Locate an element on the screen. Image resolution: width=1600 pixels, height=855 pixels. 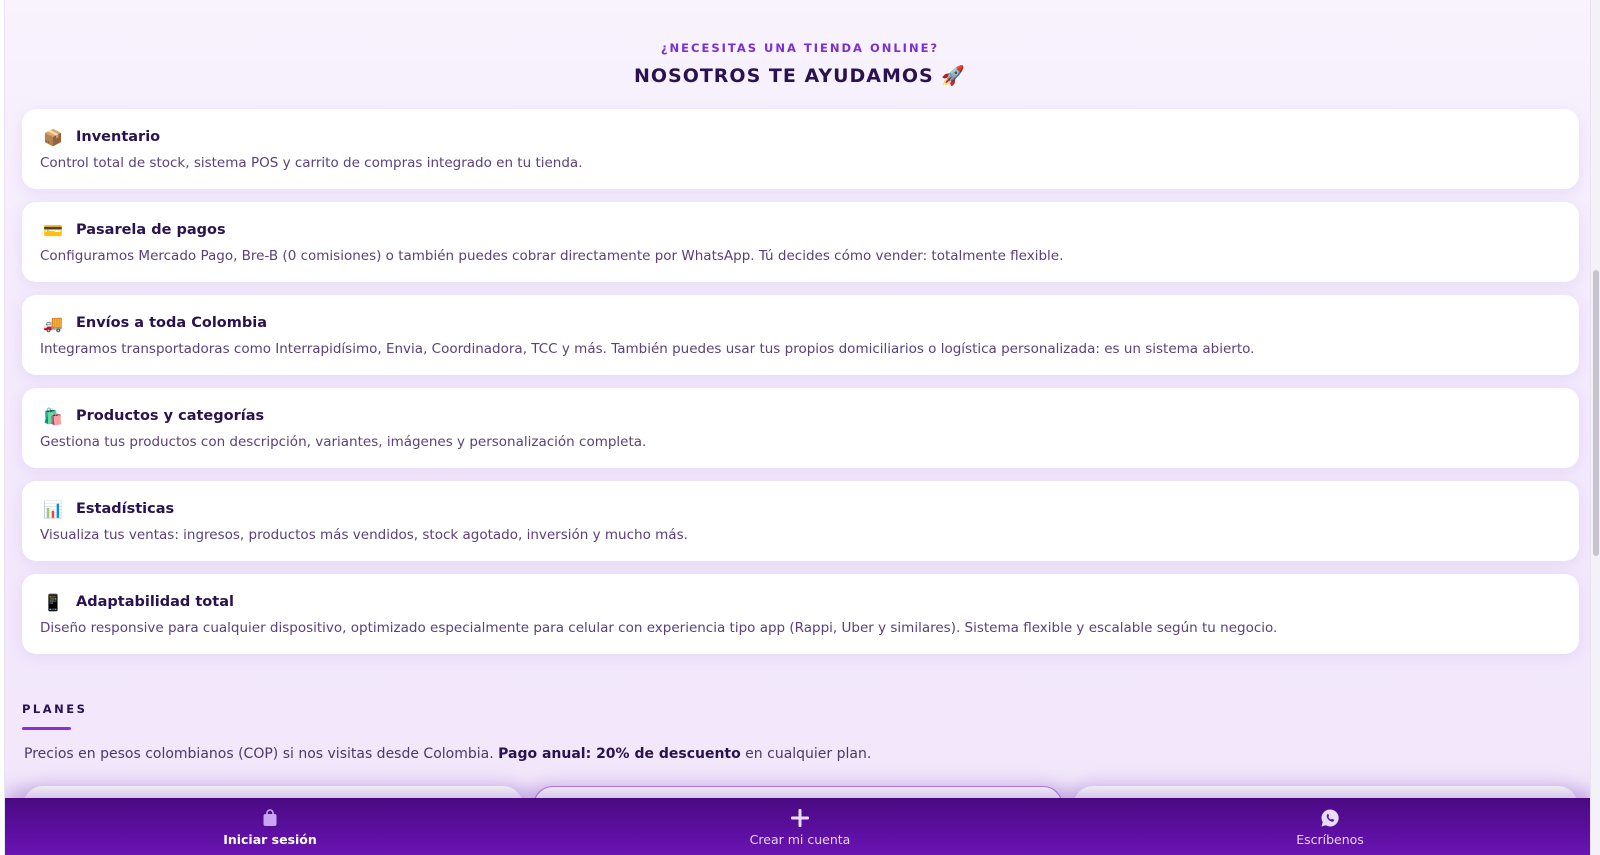
feature-title: Pasarela de pagos is located at coordinates (151, 230).